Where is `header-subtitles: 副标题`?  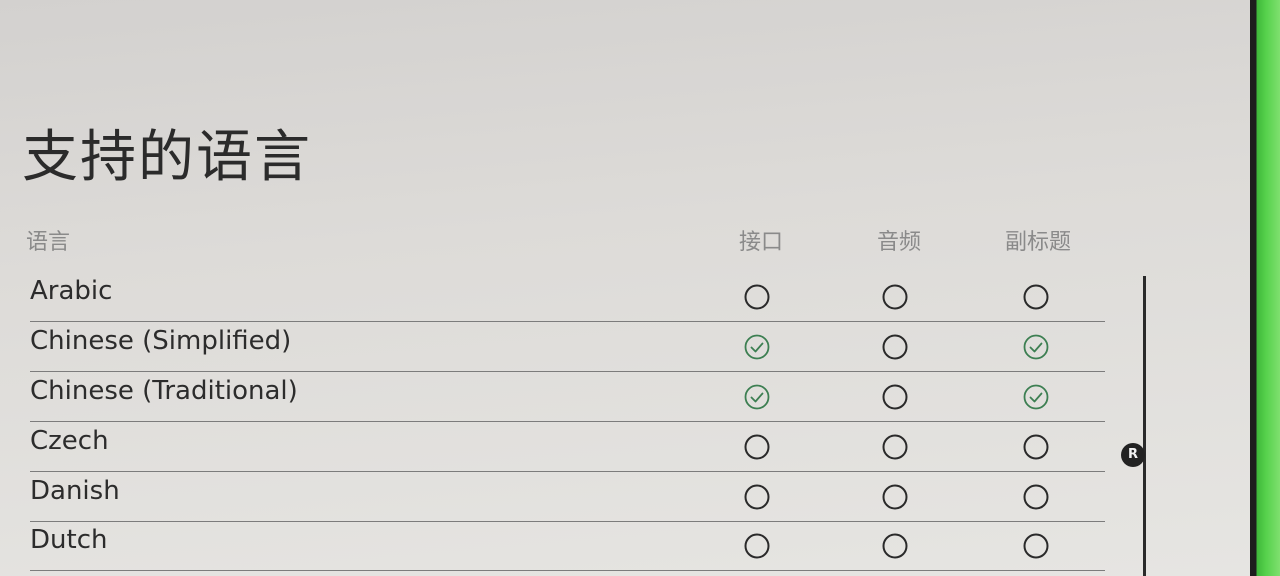
header-subtitles: 副标题 is located at coordinates (1038, 242).